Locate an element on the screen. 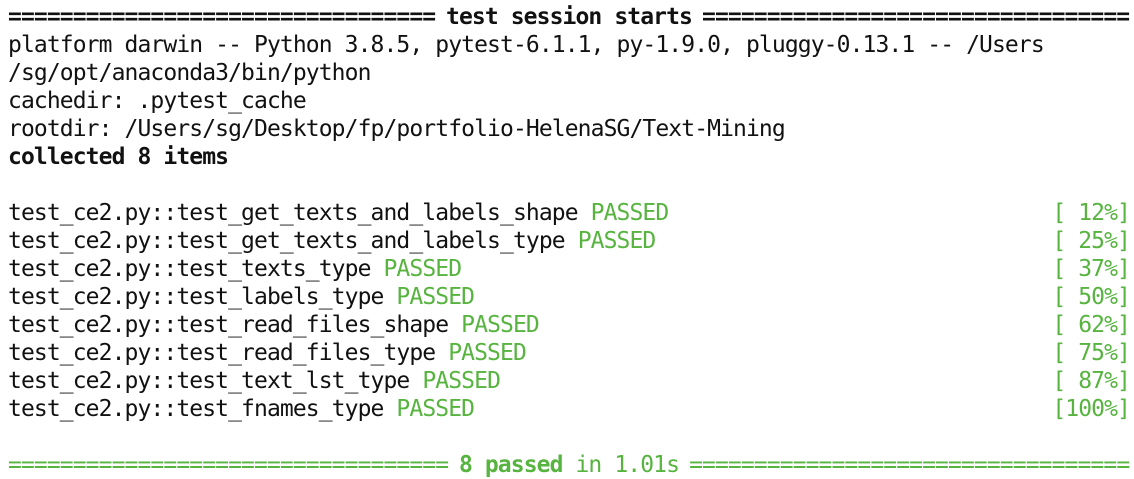  test-name: test_ce2.py::test_read_files_type is located at coordinates (222, 353).